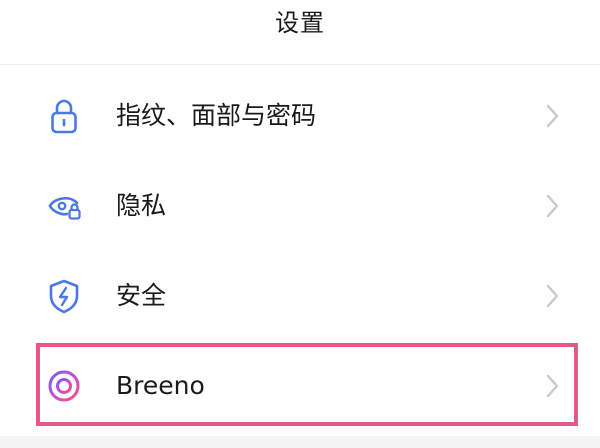  What do you see at coordinates (64, 116) in the screenshot?
I see `lock-icon` at bounding box center [64, 116].